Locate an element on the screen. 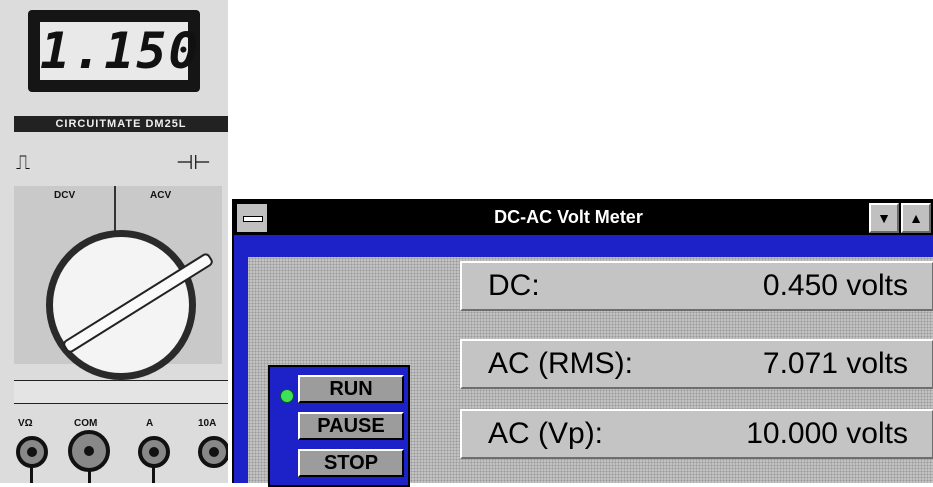 Image resolution: width=933 pixels, height=487 pixels. control-group: RUN PAUSE STOP is located at coordinates (339, 426).